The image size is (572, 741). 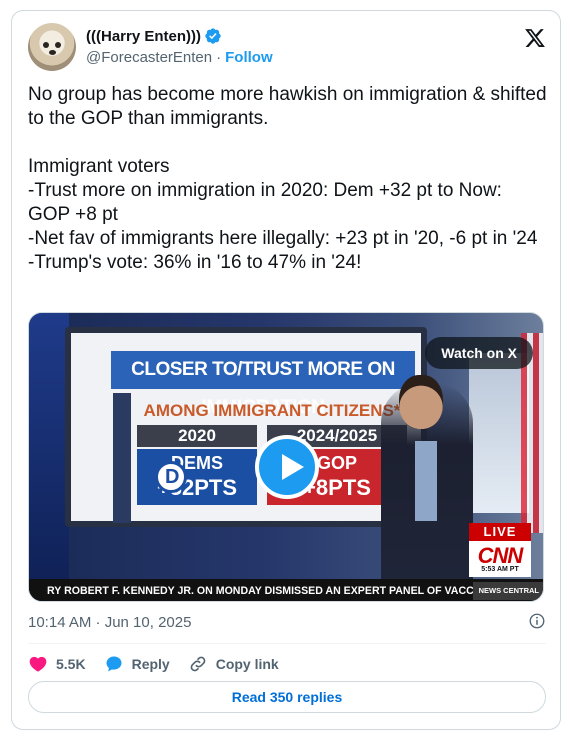 I want to click on reply-label: Reply, so click(x=150, y=664).